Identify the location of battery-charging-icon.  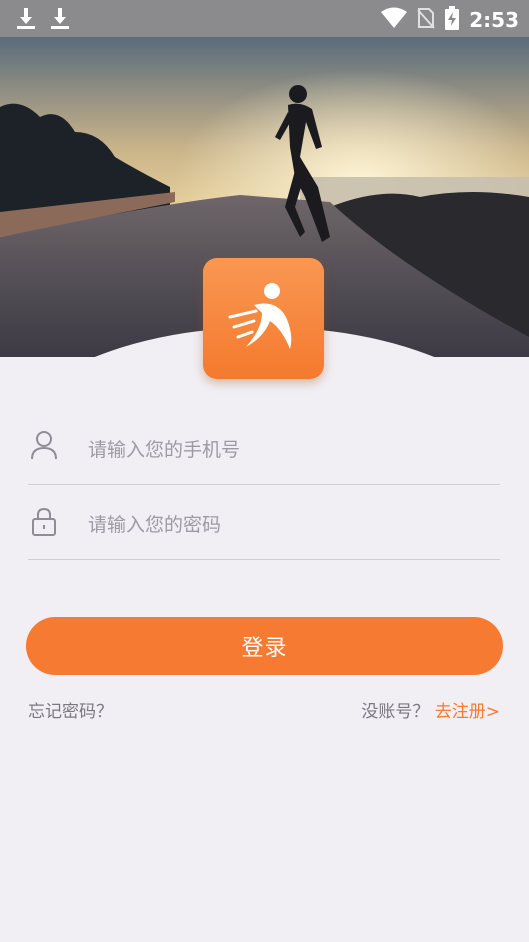
(452, 20).